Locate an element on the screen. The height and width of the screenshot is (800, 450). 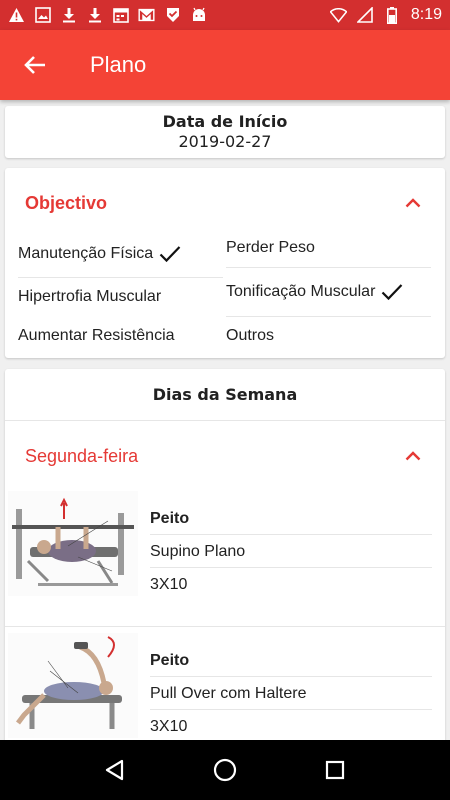
start-date-value: 2019-02-27 is located at coordinates (225, 141).